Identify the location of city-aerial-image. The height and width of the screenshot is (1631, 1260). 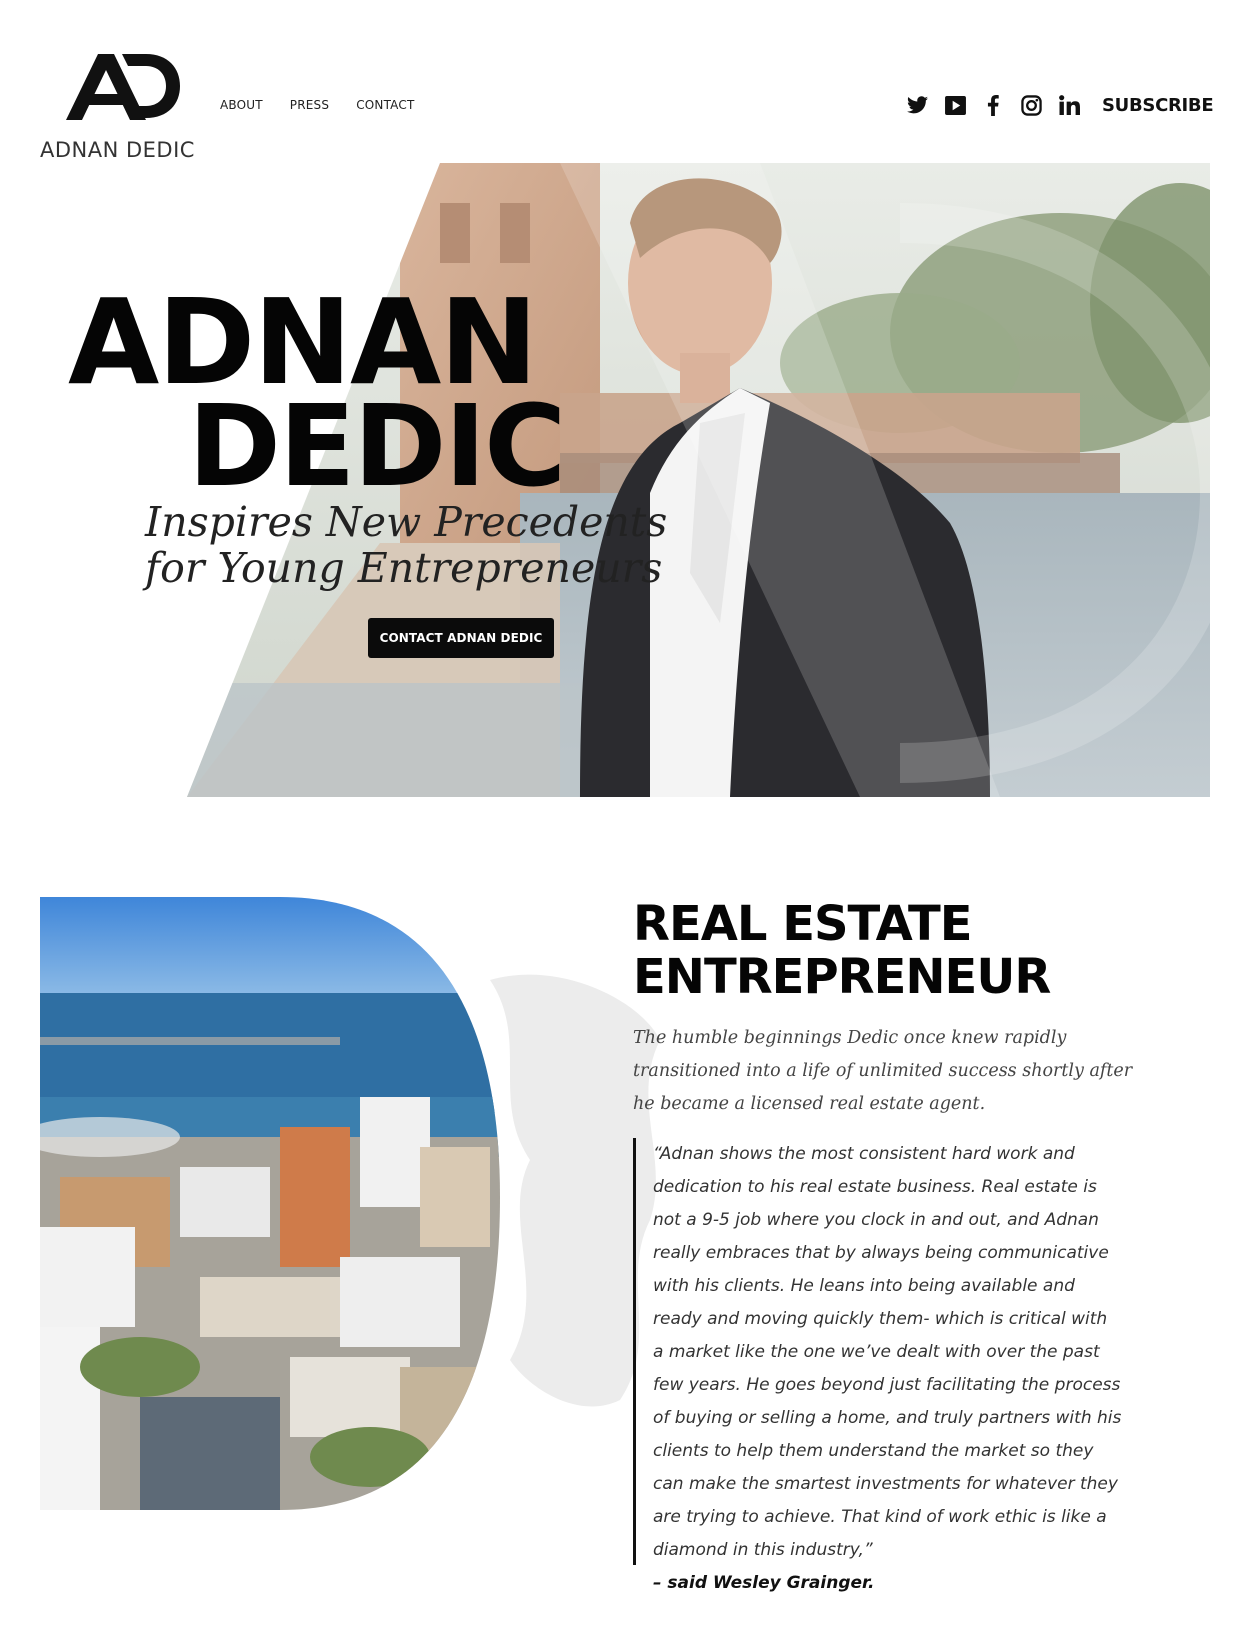
(270, 1203).